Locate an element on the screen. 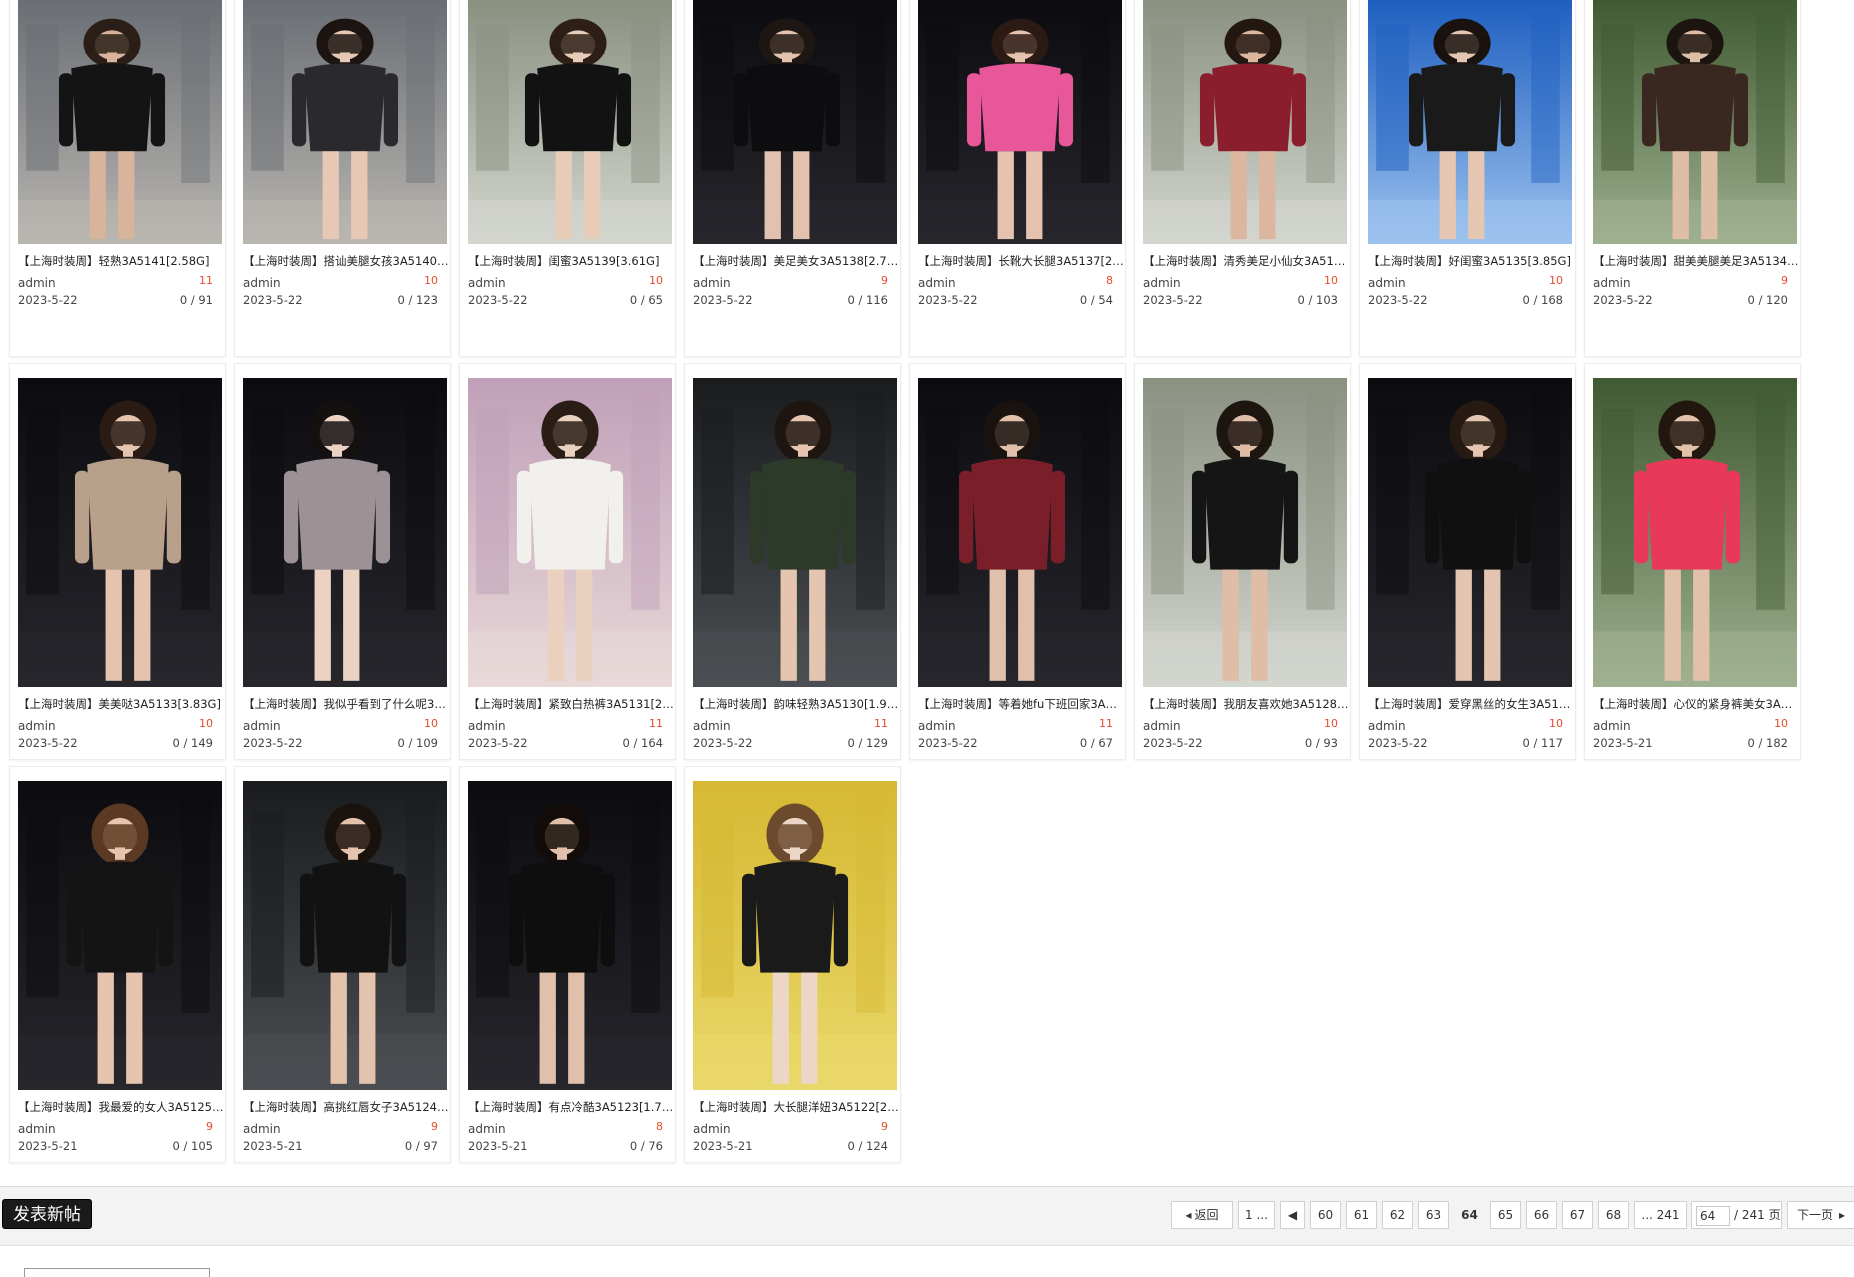 Image resolution: width=1854 pixels, height=1277 pixels. thread-stats: 0 / 93 is located at coordinates (1321, 743).